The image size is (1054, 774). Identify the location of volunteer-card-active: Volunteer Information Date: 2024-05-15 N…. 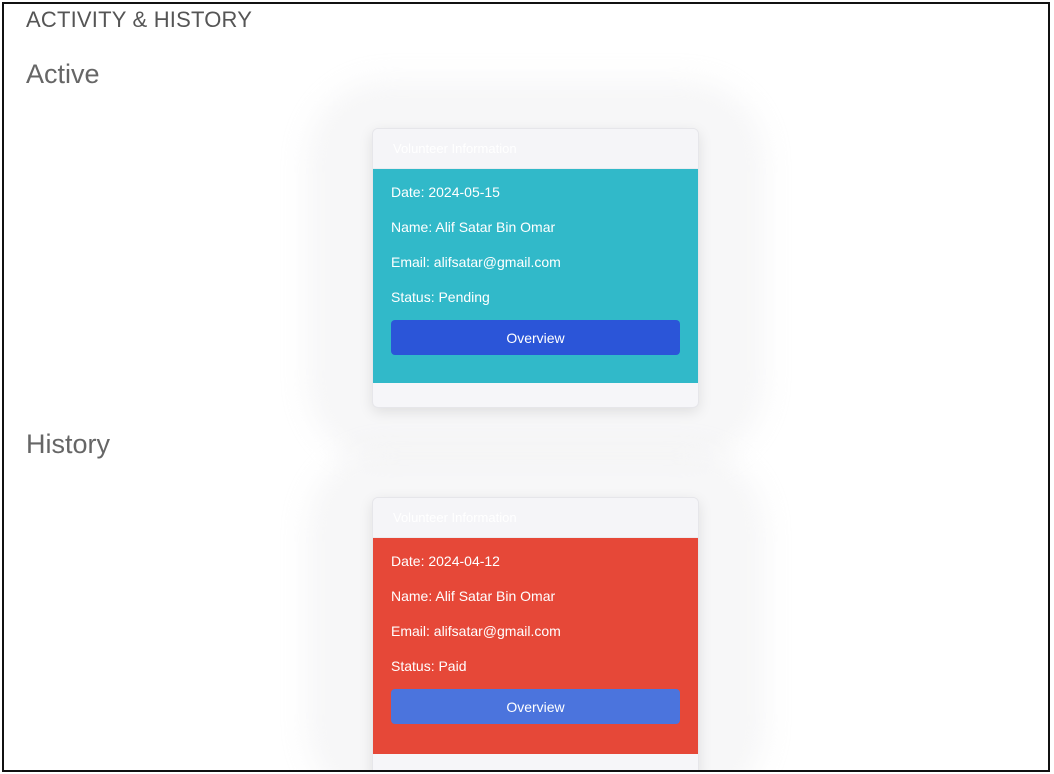
(535, 268).